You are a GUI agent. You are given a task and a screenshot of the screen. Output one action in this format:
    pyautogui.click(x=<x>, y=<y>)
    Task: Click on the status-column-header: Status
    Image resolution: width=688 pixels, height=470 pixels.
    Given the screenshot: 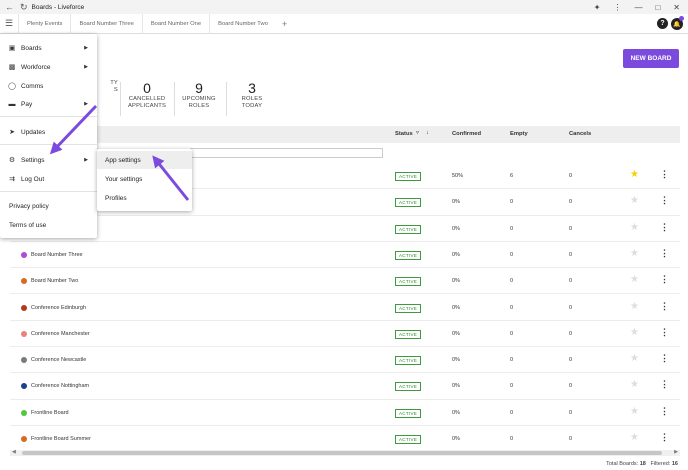 What is the action you would take?
    pyautogui.click(x=404, y=134)
    